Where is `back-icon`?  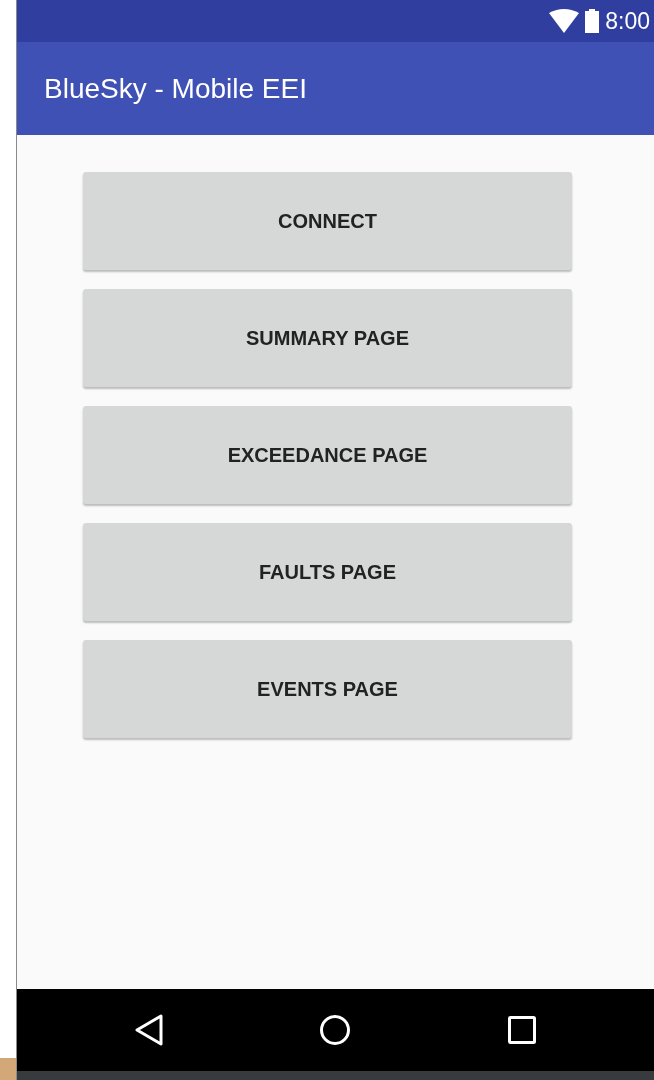 back-icon is located at coordinates (149, 1030).